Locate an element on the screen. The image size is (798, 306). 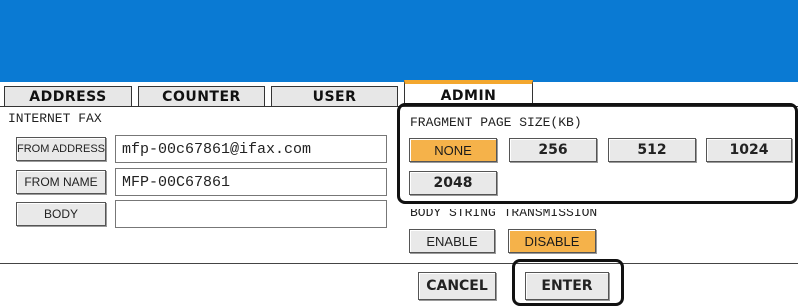
from-name-button: FROM NAME is located at coordinates (61, 182).